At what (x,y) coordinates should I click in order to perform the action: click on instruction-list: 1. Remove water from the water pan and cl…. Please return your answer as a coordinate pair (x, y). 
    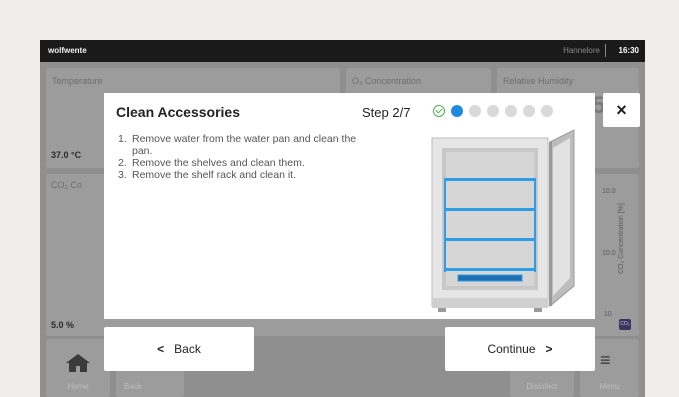
    Looking at the image, I should click on (240, 157).